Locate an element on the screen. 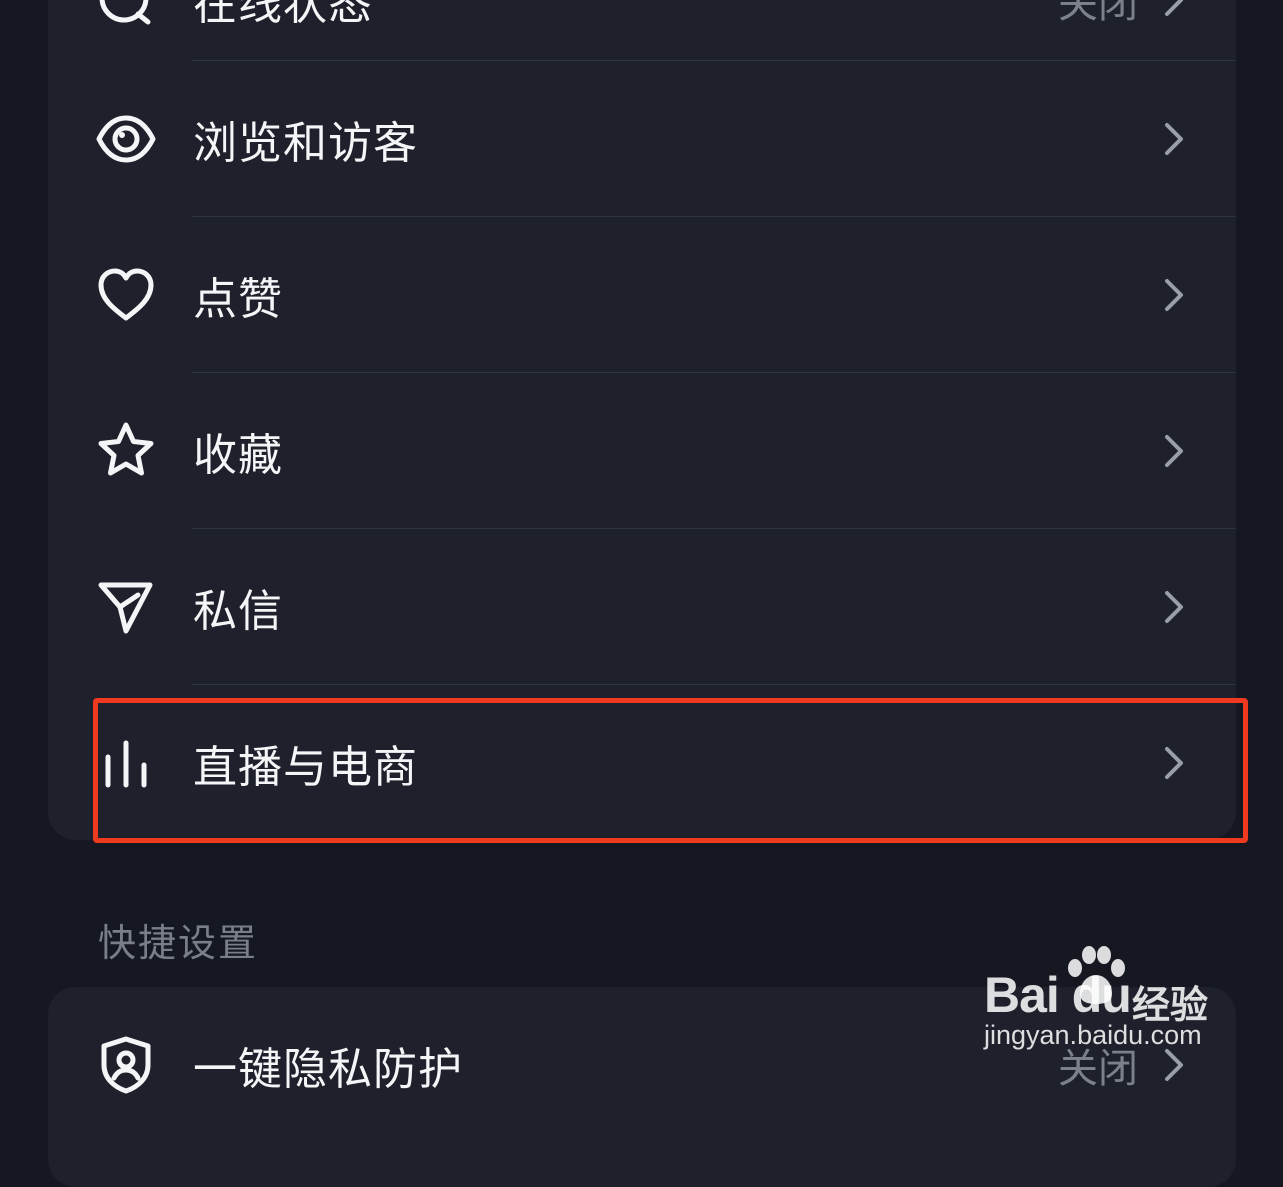 Image resolution: width=1283 pixels, height=1187 pixels. heart-icon is located at coordinates (126, 295).